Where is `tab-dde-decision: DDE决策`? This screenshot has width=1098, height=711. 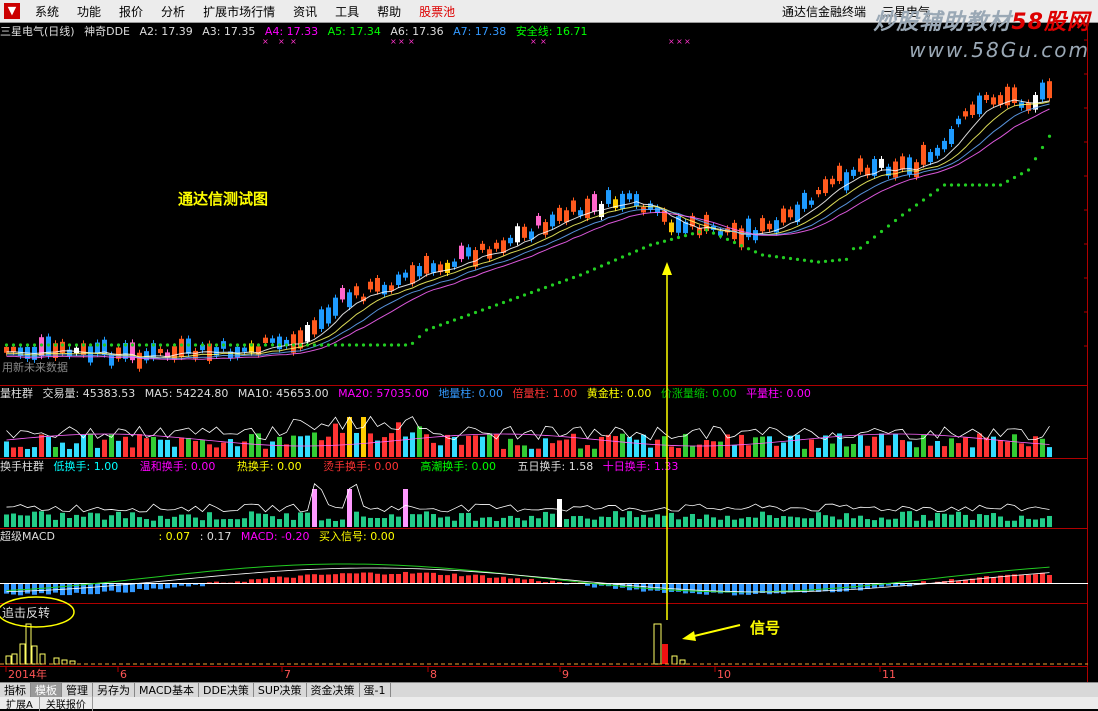
tab-dde-decision: DDE决策 is located at coordinates (226, 690).